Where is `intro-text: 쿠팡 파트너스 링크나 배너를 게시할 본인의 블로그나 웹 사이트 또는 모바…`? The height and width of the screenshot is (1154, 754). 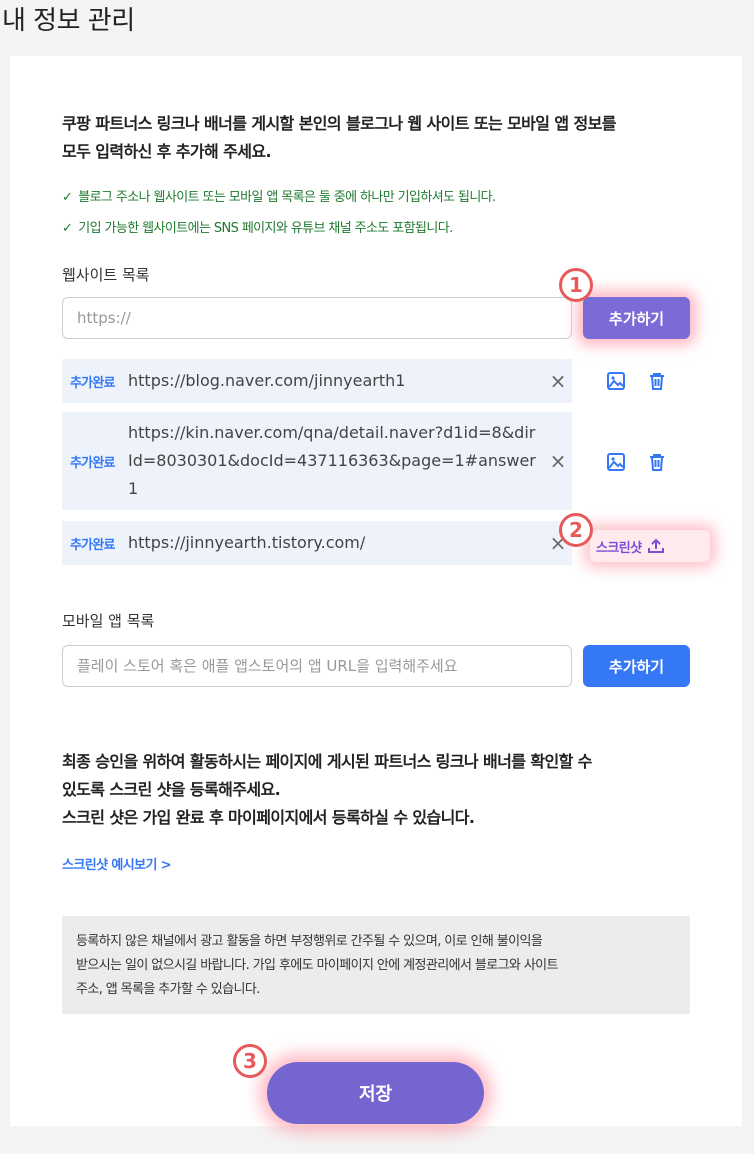
intro-text: 쿠팡 파트너스 링크나 배너를 게시할 본인의 블로그나 웹 사이트 또는 모바… is located at coordinates (382, 138).